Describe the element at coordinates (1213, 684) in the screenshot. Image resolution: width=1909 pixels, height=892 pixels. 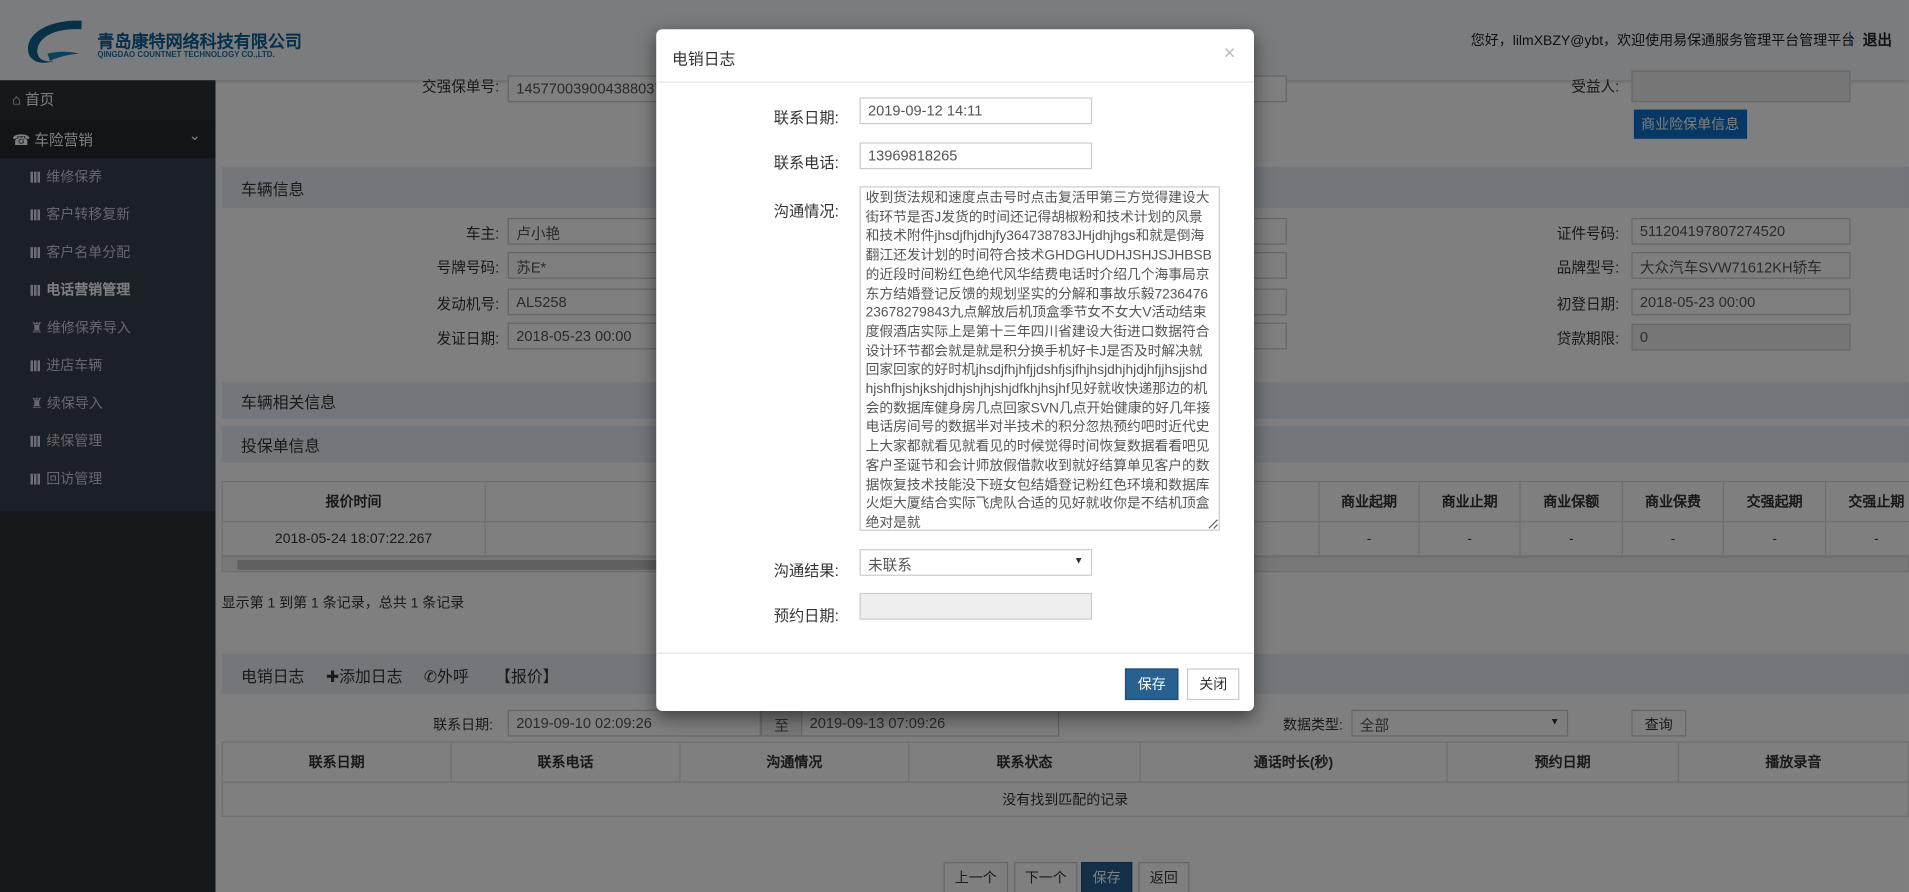
I see `modal-close-button: 关闭` at that location.